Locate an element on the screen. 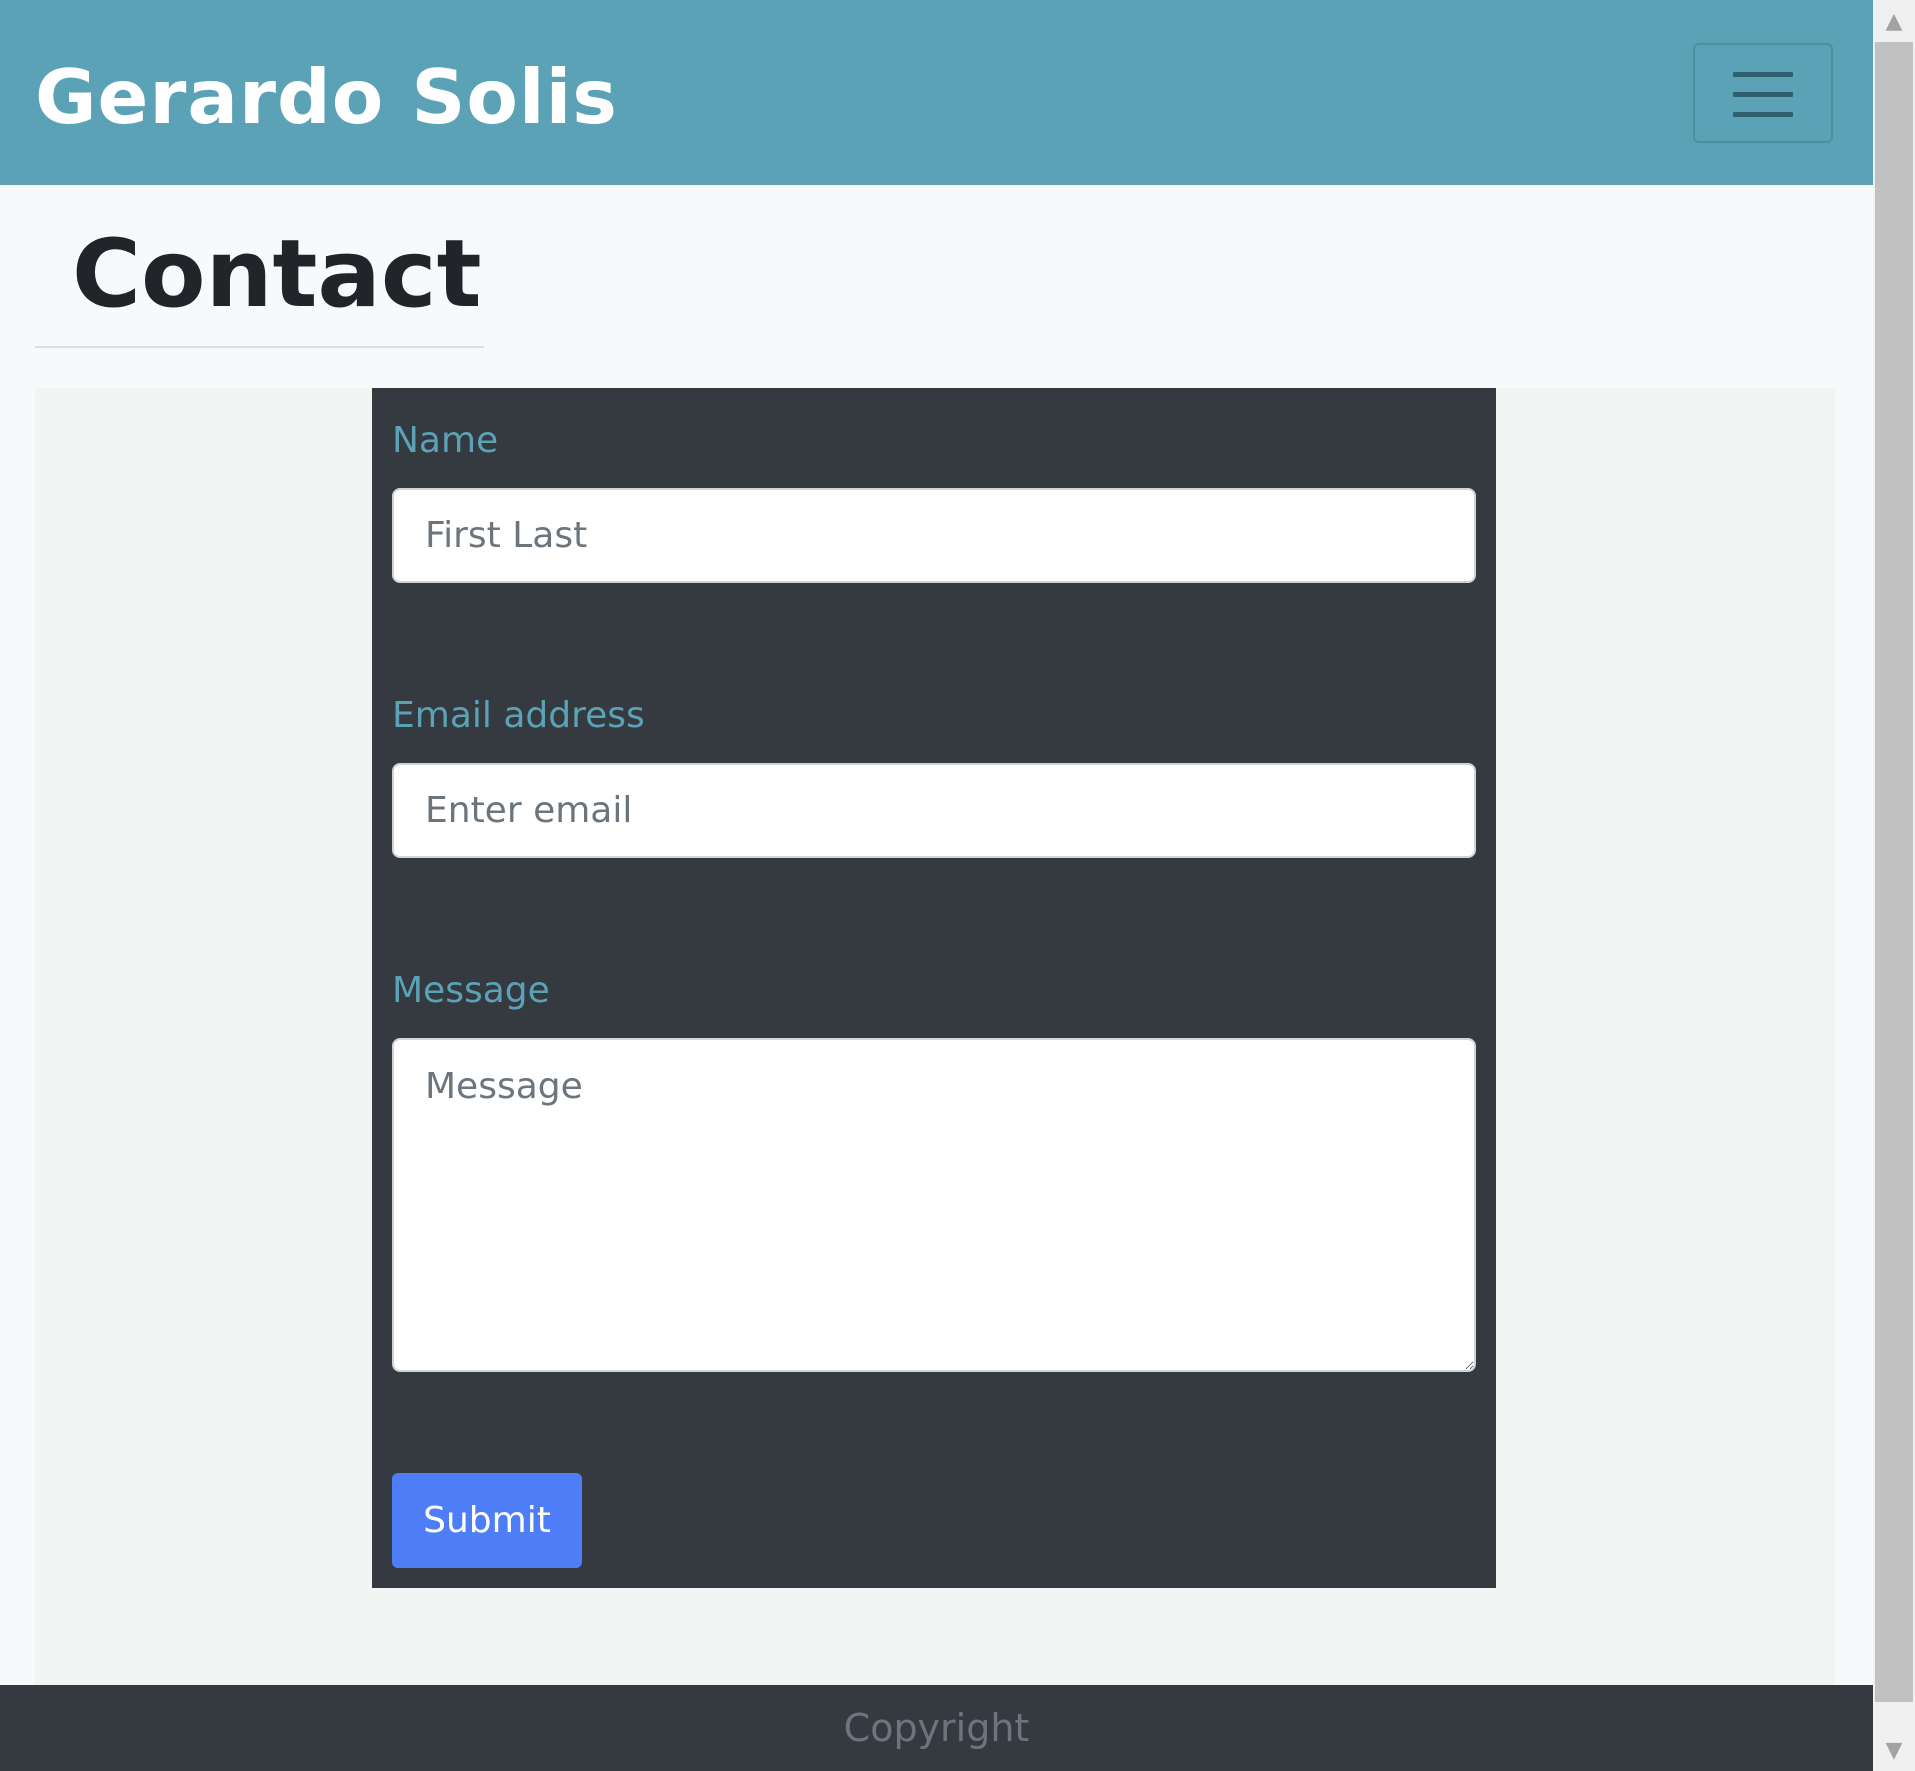 This screenshot has width=1915, height=1771. footer: Copyright is located at coordinates (936, 1728).